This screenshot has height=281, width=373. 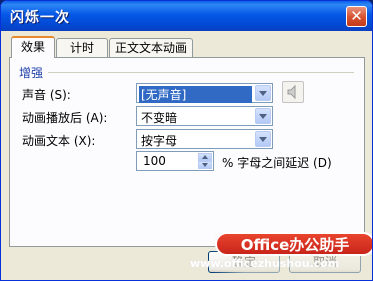 What do you see at coordinates (65, 118) in the screenshot?
I see `after-animation-label: 动画播放后 (A):` at bounding box center [65, 118].